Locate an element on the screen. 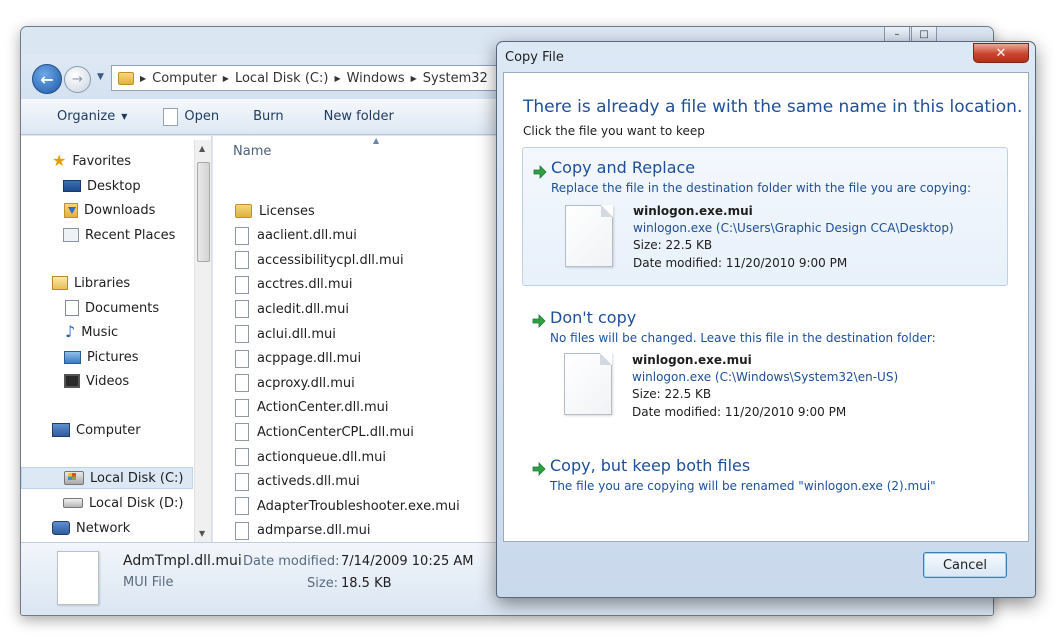 Image resolution: width=1058 pixels, height=644 pixels. scroll-down-icon: ▼ is located at coordinates (202, 533).